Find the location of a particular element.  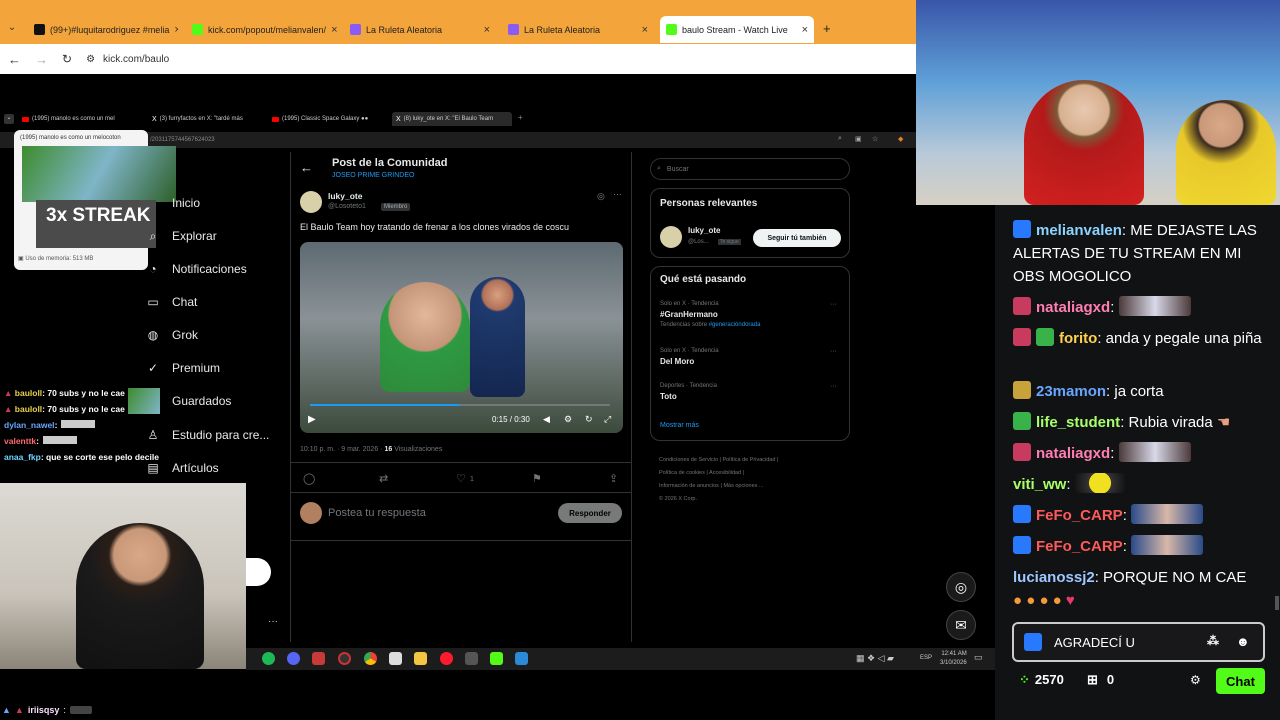

like-icon: ♡ is located at coordinates (461, 478).